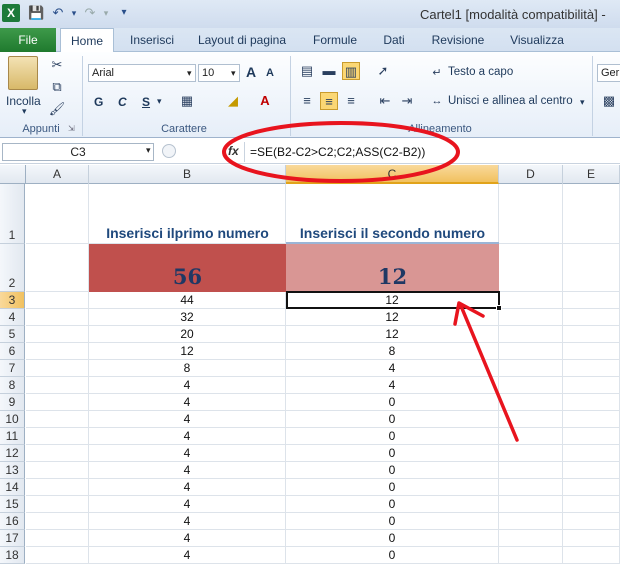  I want to click on row-header: 16, so click(12, 521).